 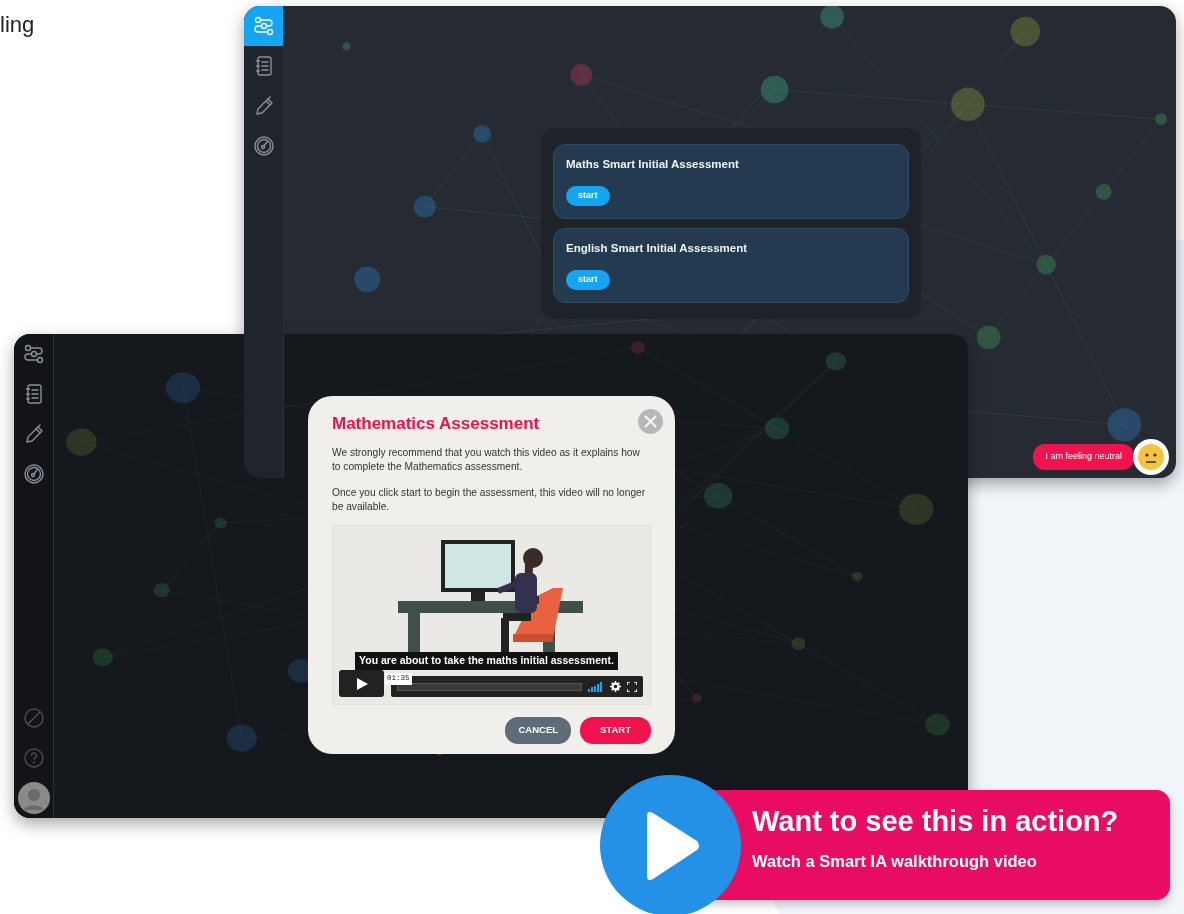 What do you see at coordinates (657, 248) in the screenshot?
I see `assessment-title: English Smart Initial Assessment` at bounding box center [657, 248].